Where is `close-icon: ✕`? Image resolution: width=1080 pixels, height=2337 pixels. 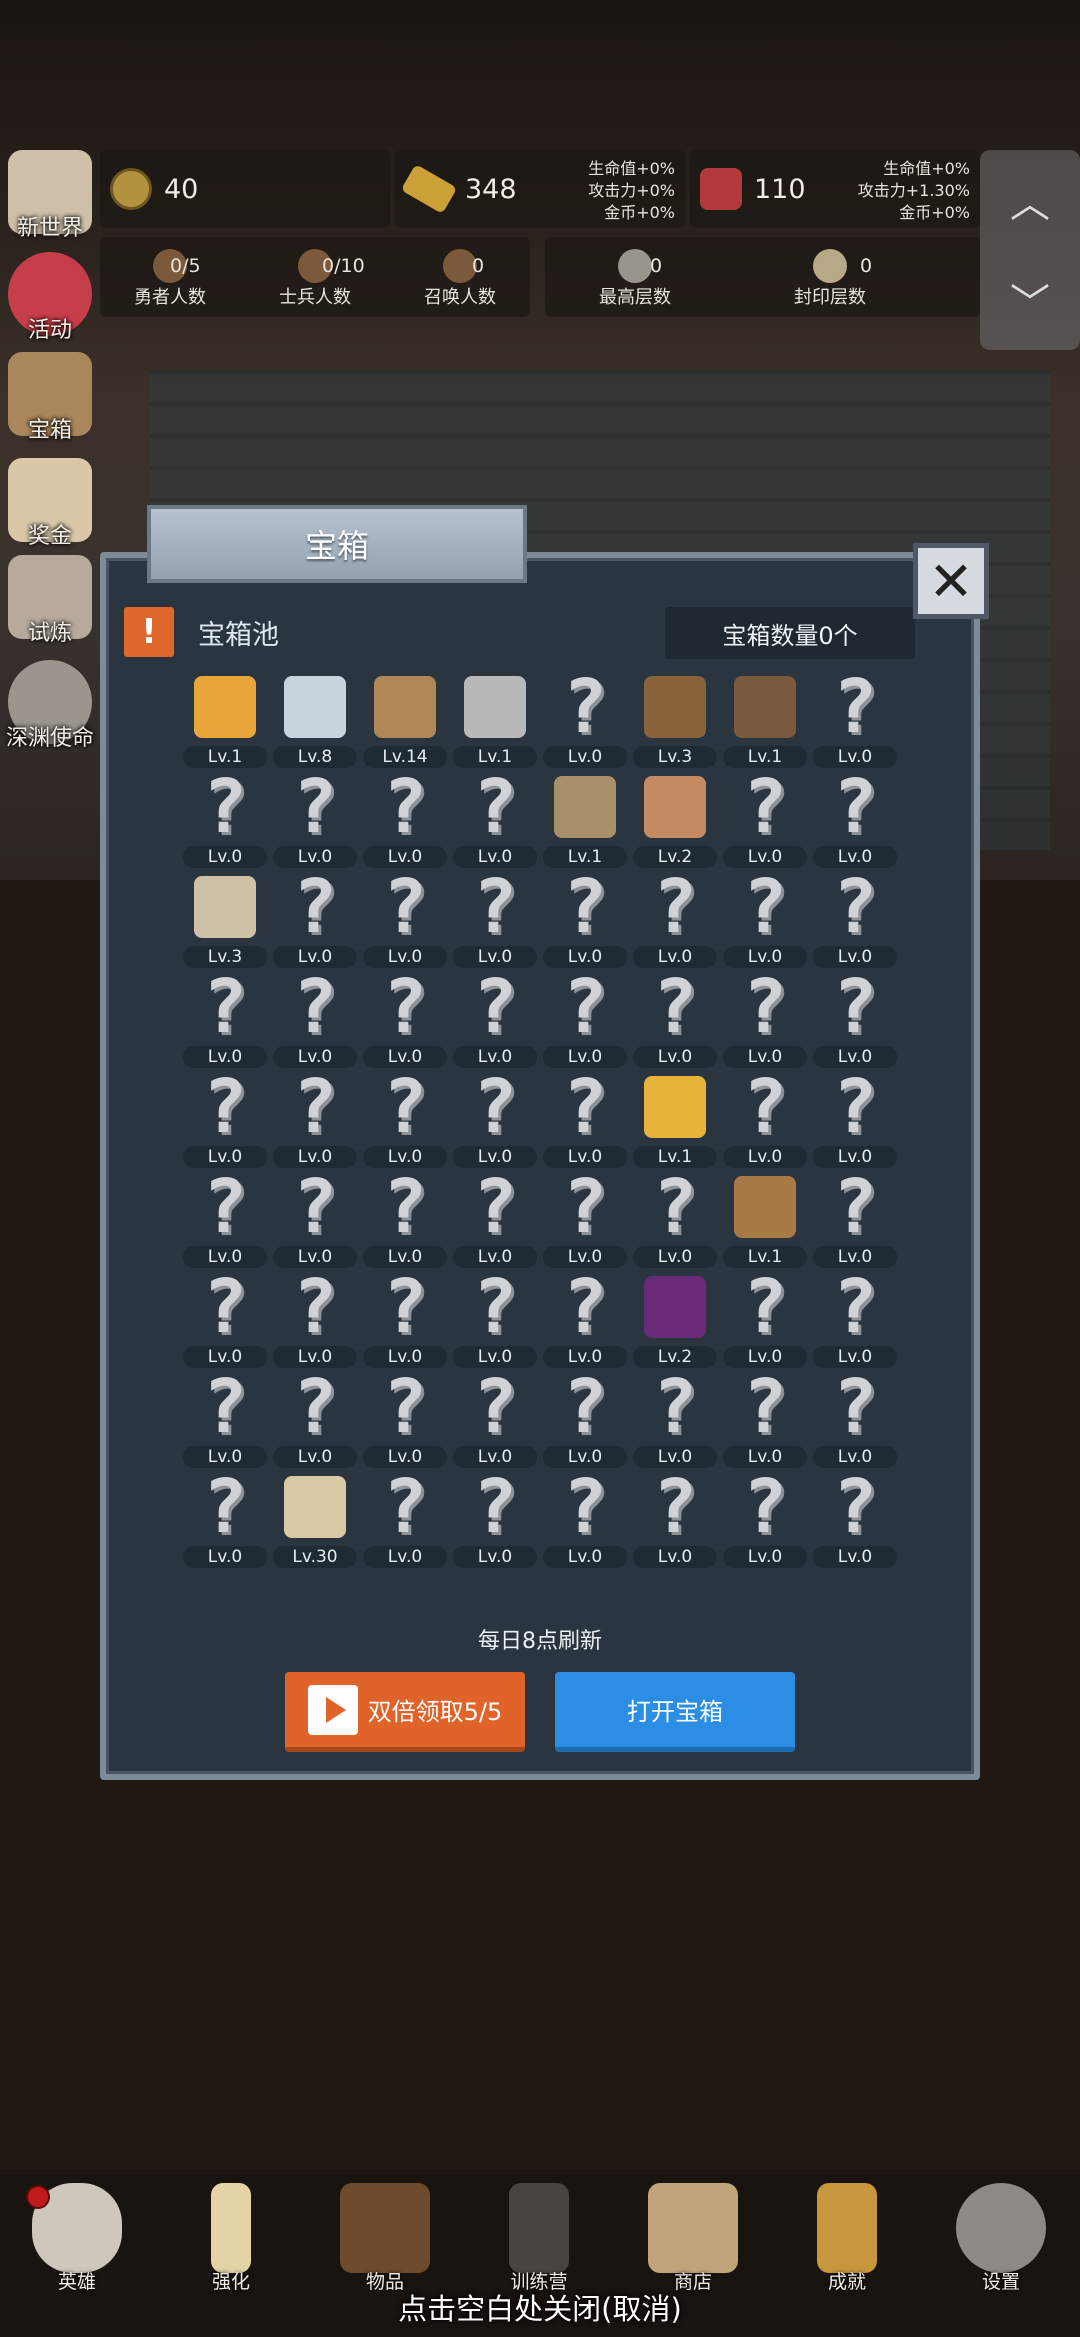 close-icon: ✕ is located at coordinates (951, 581).